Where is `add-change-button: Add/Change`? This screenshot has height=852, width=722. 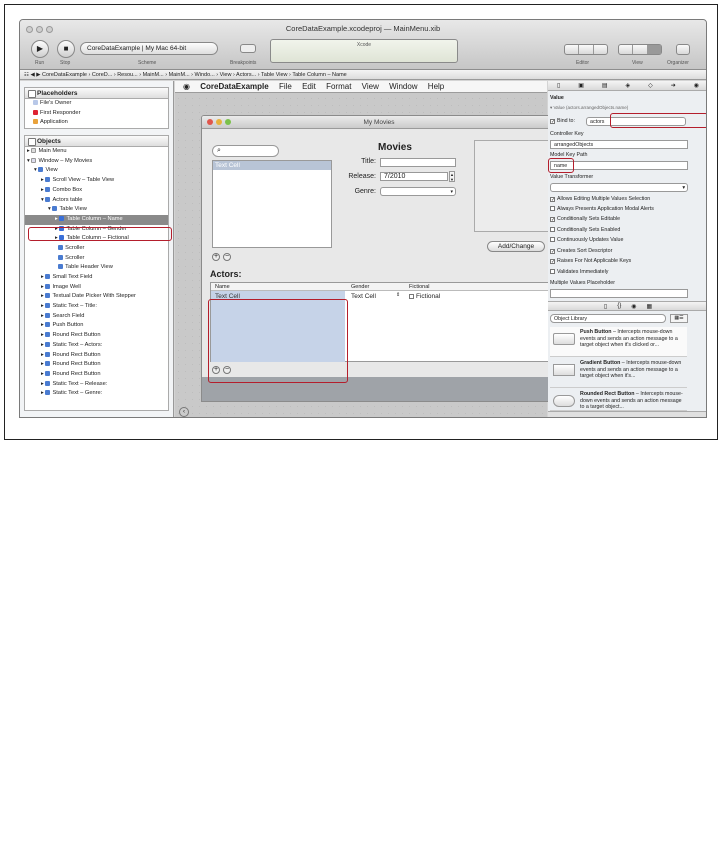
add-change-button: Add/Change is located at coordinates (516, 246).